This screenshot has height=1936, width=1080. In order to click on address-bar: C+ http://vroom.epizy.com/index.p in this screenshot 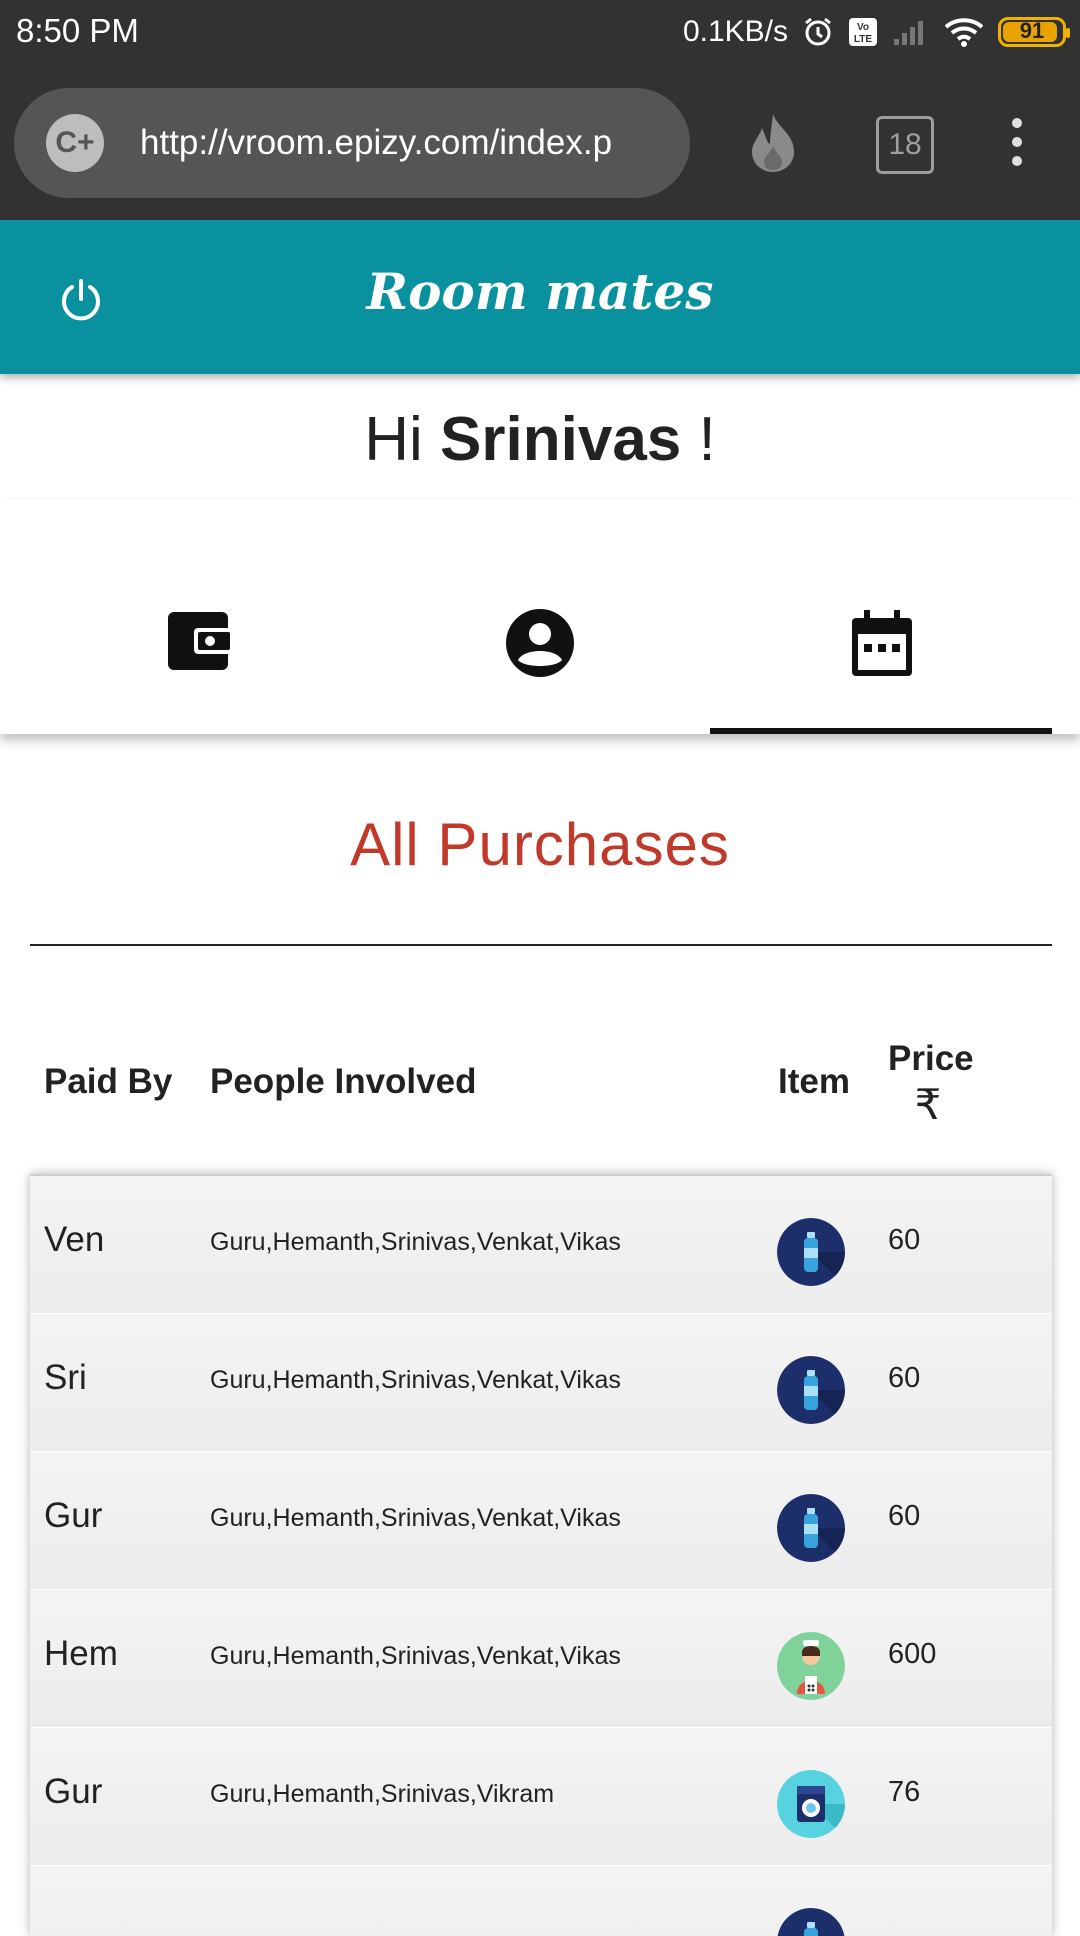, I will do `click(352, 143)`.